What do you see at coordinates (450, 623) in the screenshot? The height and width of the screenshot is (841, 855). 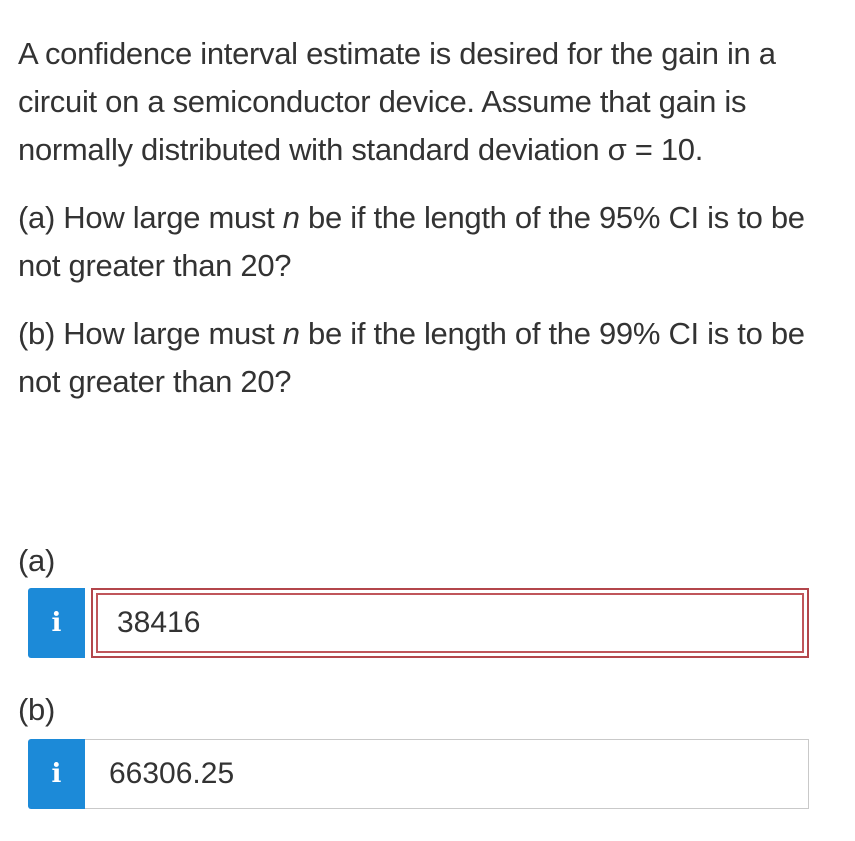 I see `answer-a-input: 38416` at bounding box center [450, 623].